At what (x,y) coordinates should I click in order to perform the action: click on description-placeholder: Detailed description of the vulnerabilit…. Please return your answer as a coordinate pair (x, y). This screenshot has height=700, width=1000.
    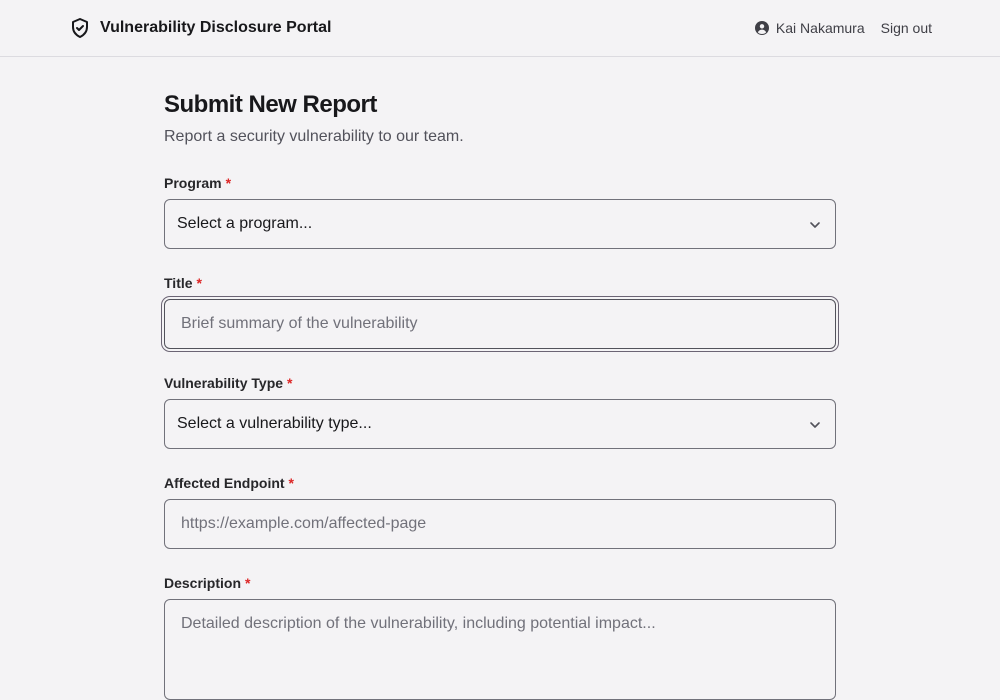
    Looking at the image, I should click on (418, 623).